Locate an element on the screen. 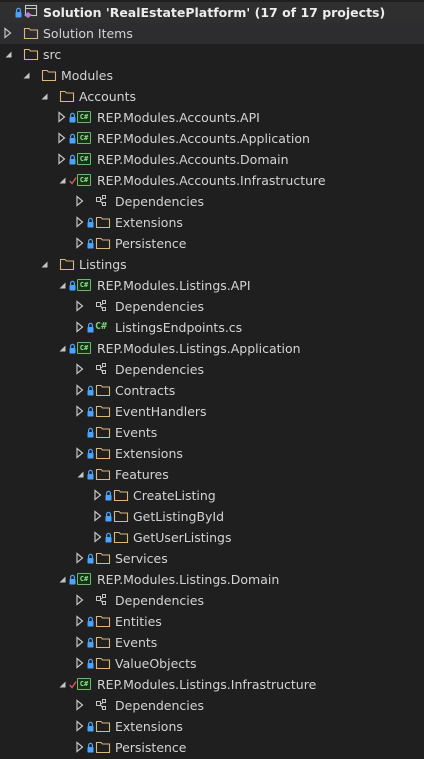  accounts-folder-node: Accounts is located at coordinates (212, 96).